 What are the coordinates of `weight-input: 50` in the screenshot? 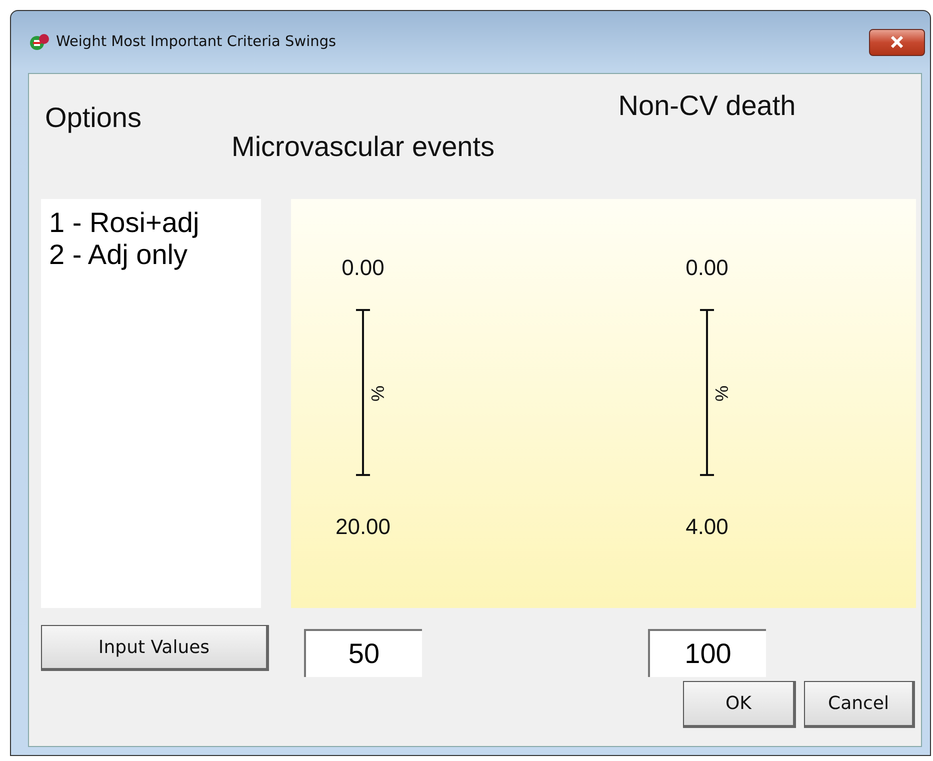 It's located at (363, 653).